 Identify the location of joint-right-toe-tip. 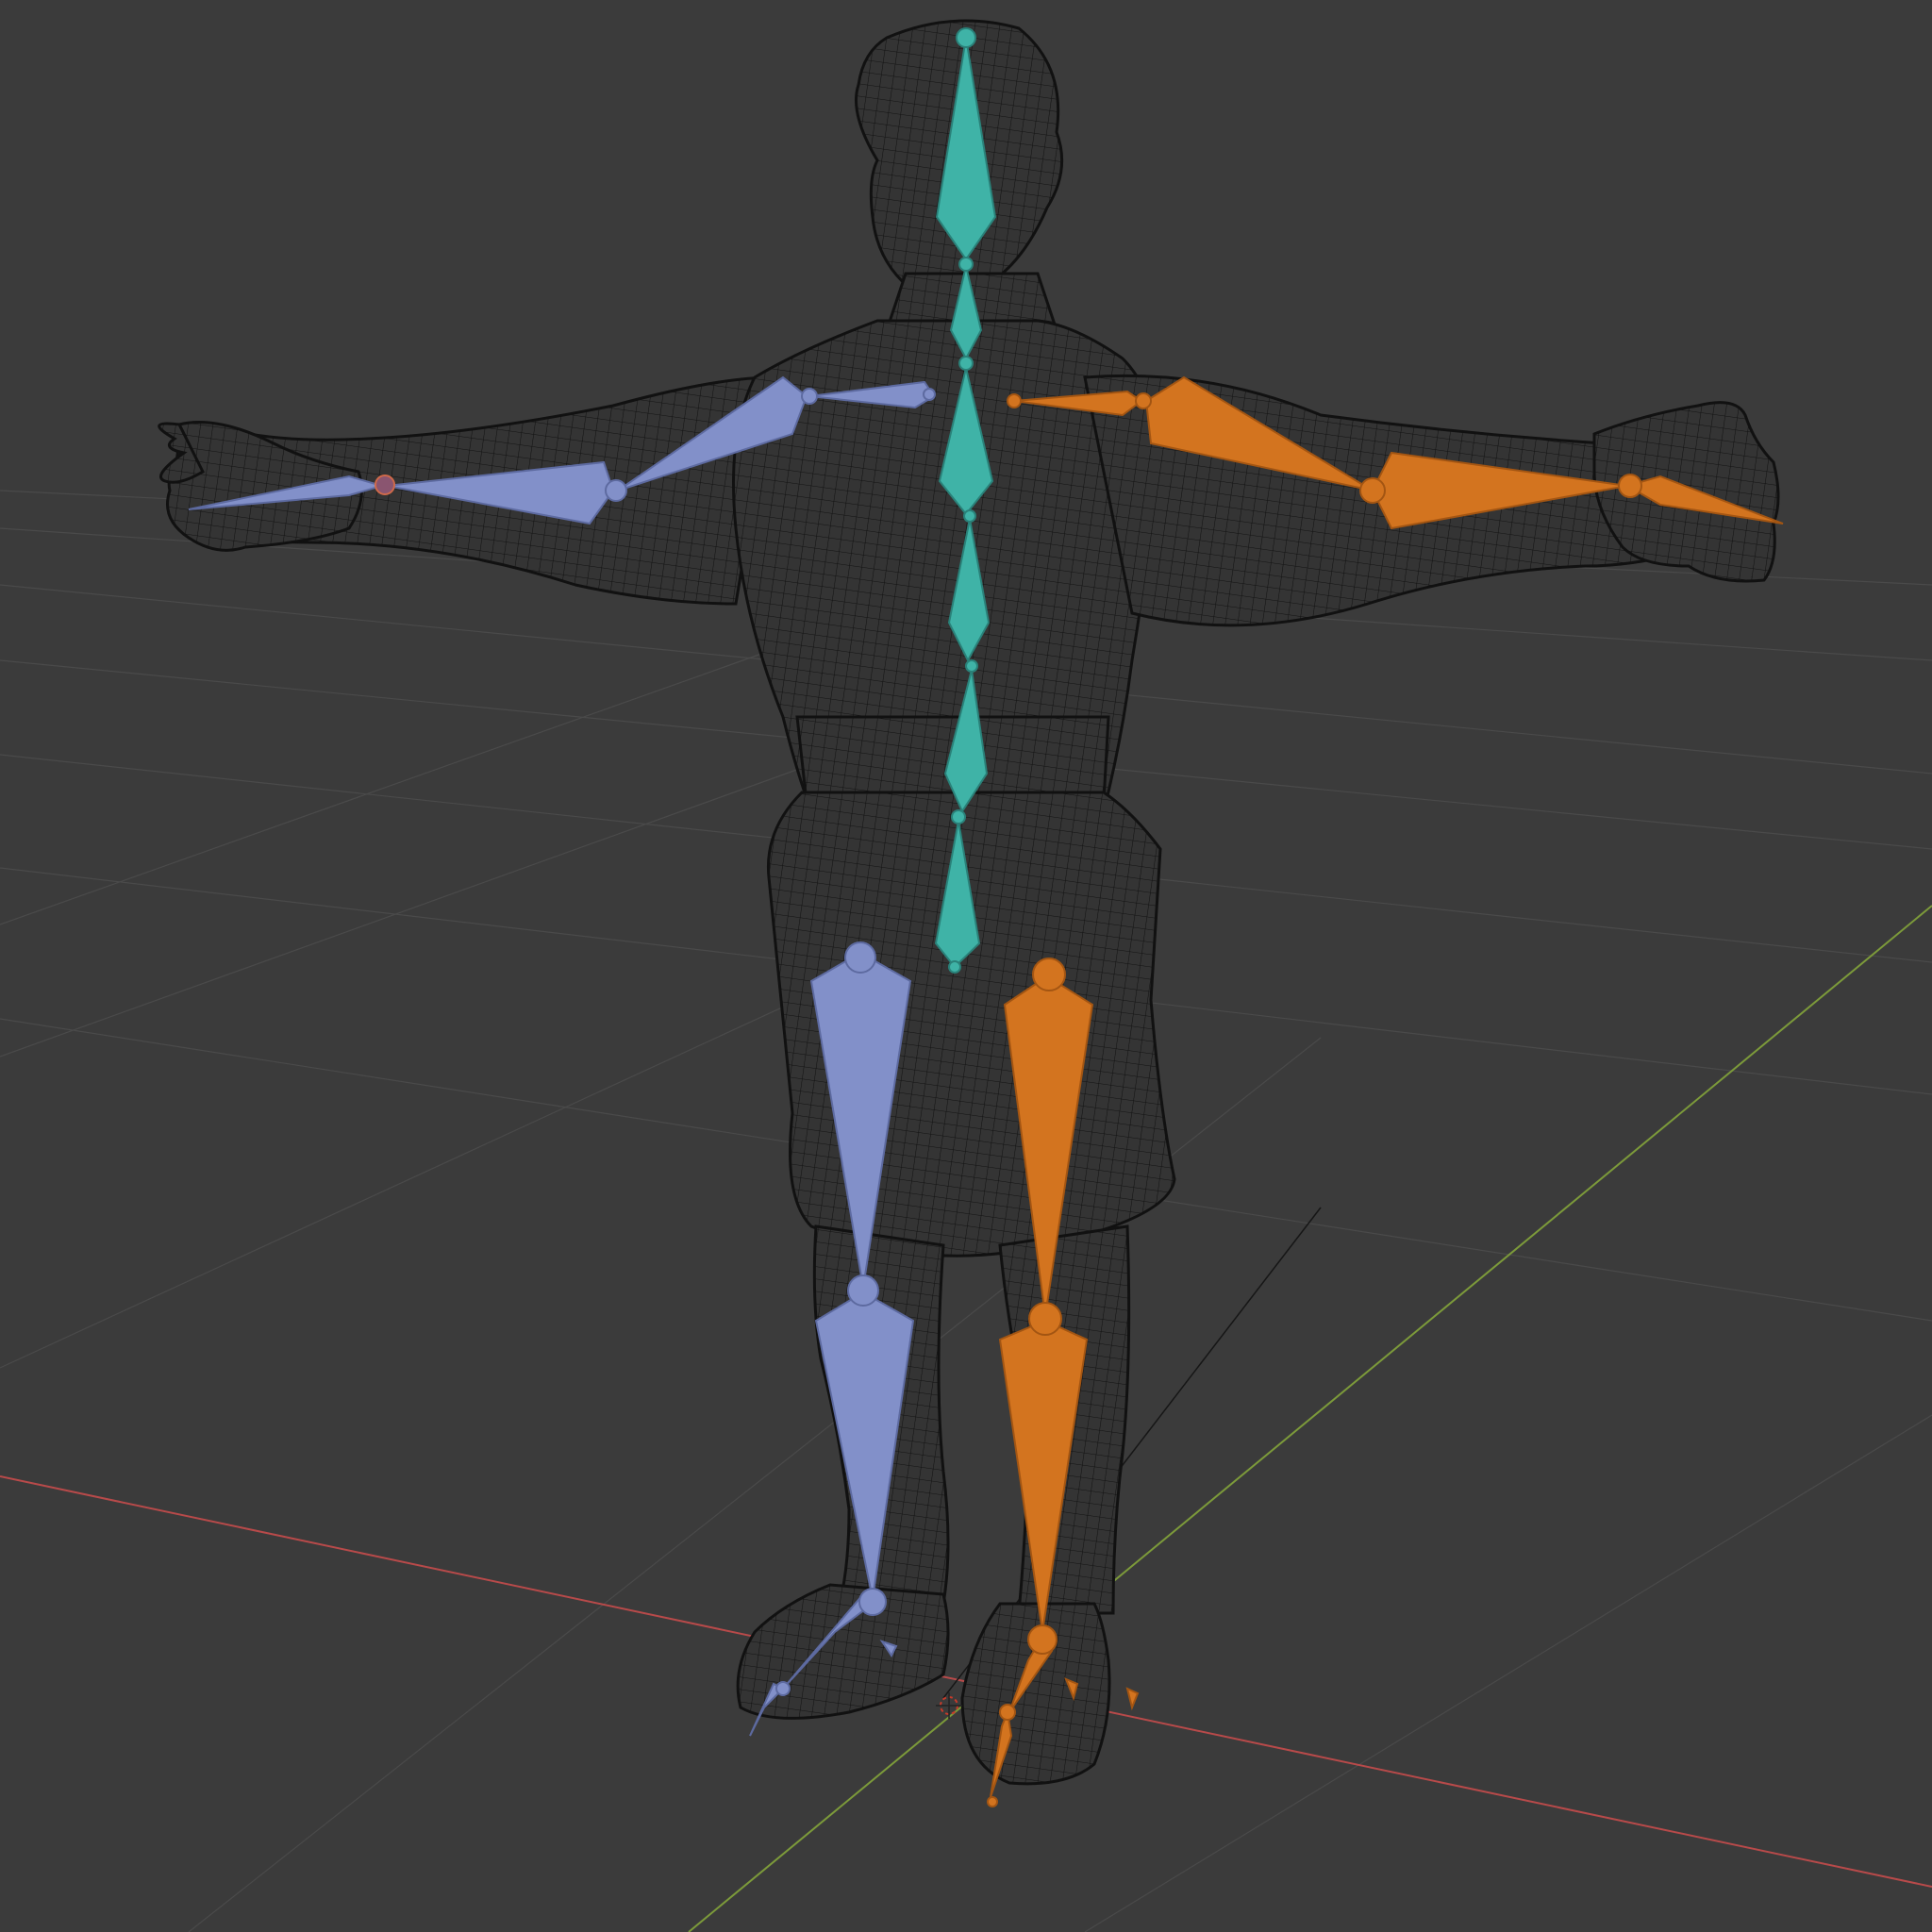
(993, 1802).